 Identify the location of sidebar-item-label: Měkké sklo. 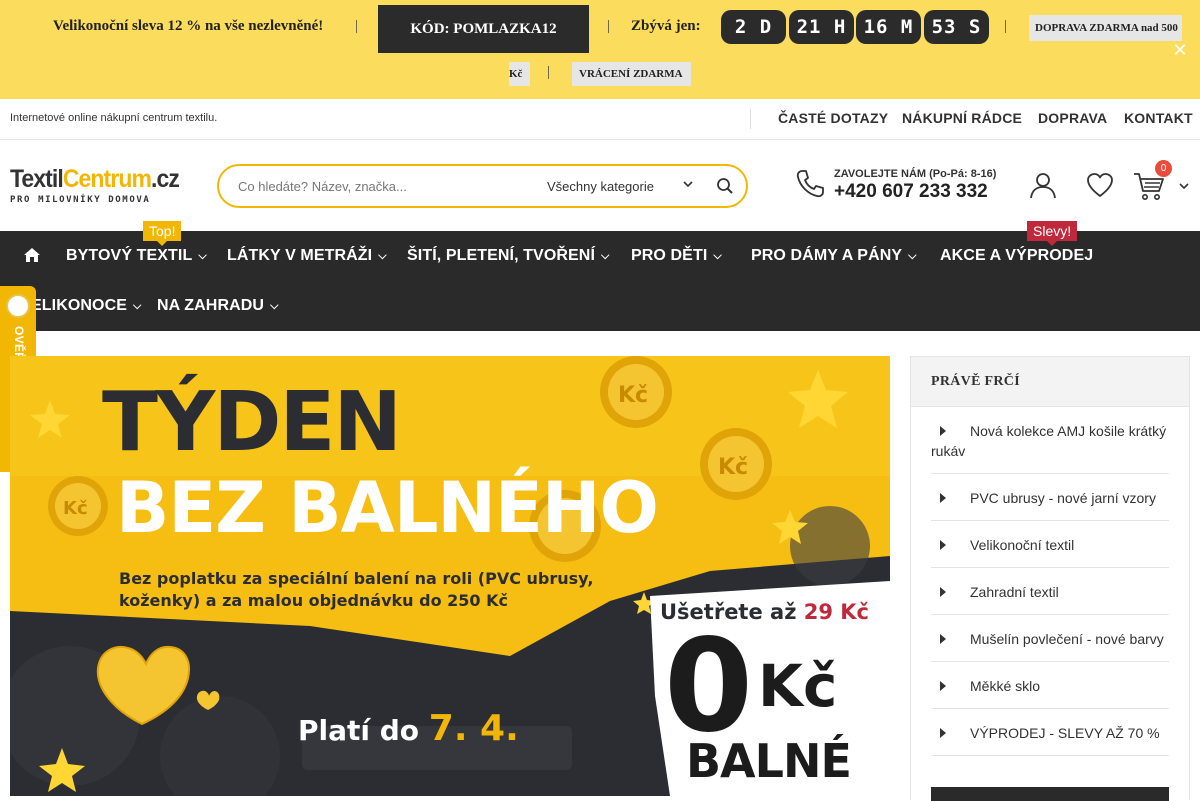
(1005, 686).